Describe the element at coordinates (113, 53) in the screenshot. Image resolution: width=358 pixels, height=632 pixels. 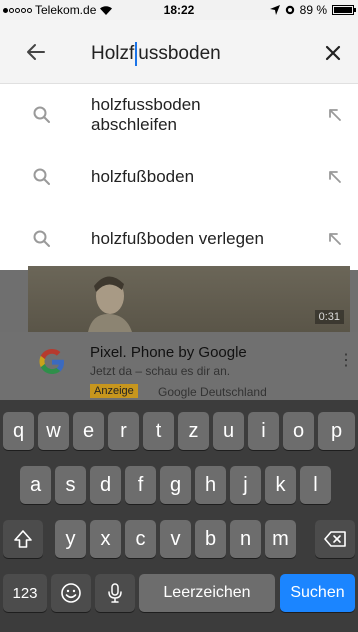
I see `query-before-caret: Holzf` at that location.